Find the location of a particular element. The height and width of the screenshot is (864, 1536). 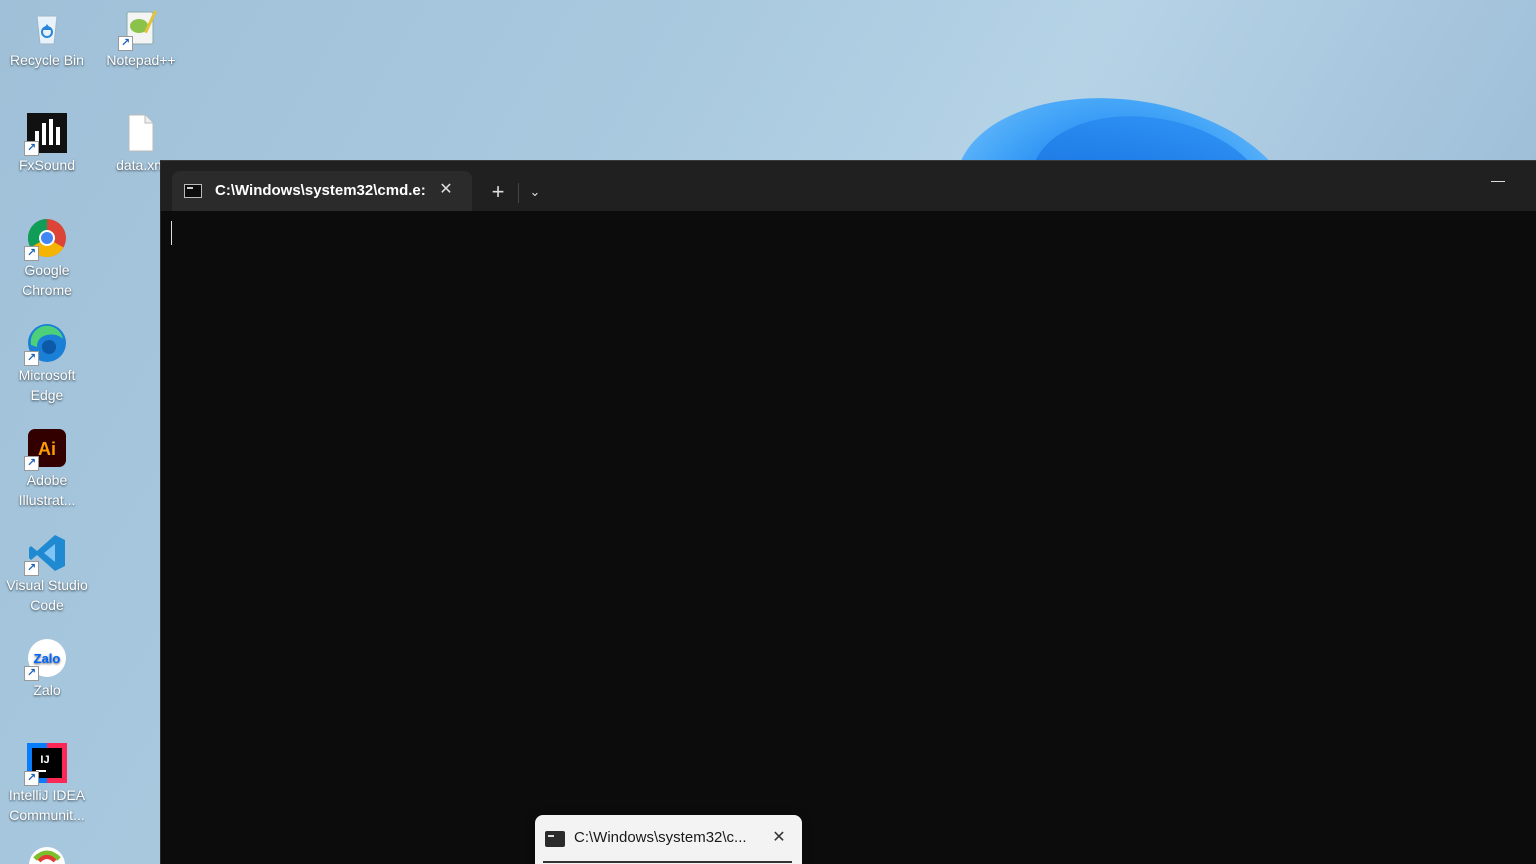

tab-title: C:\Windows\system32\cmd.e: is located at coordinates (320, 190).